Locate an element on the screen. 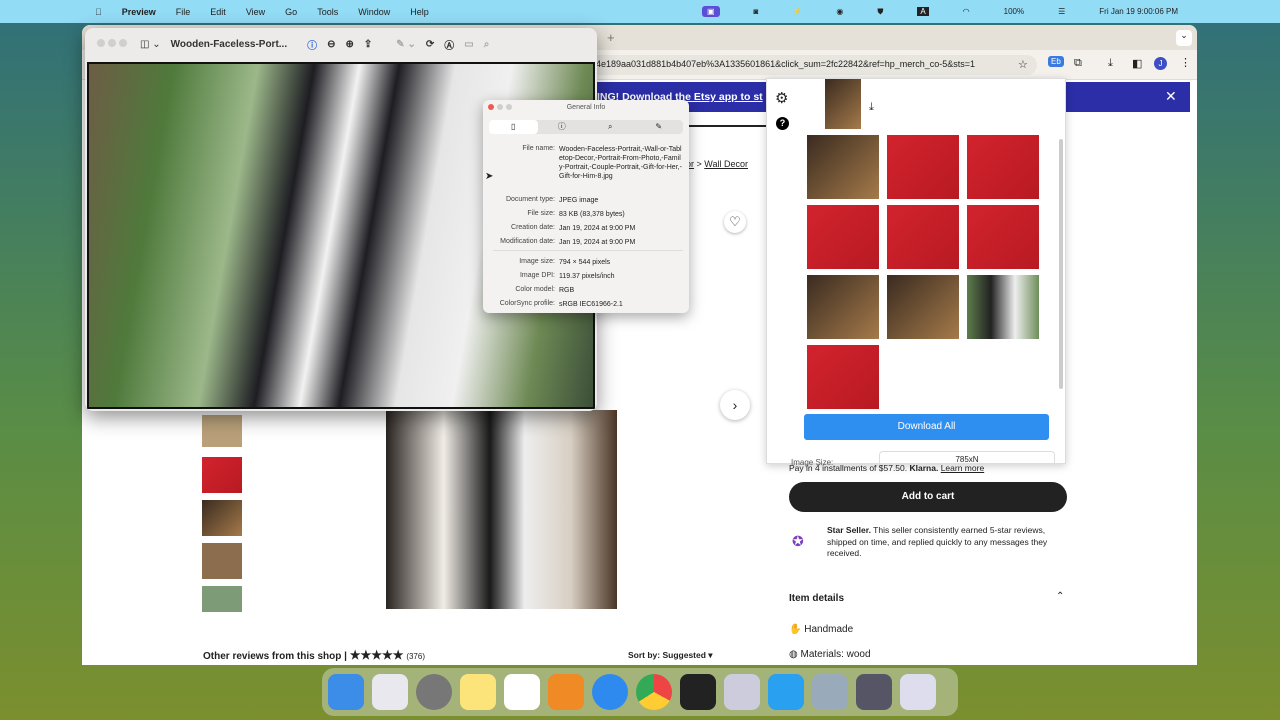  item-details-heading: Item details is located at coordinates (816, 598).